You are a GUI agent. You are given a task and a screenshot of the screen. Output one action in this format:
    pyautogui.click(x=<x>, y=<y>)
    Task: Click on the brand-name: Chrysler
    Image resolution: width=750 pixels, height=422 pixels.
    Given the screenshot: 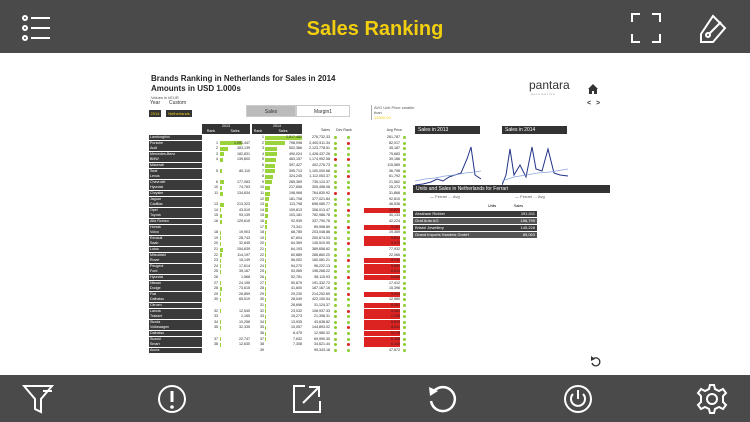 What is the action you would take?
    pyautogui.click(x=157, y=193)
    